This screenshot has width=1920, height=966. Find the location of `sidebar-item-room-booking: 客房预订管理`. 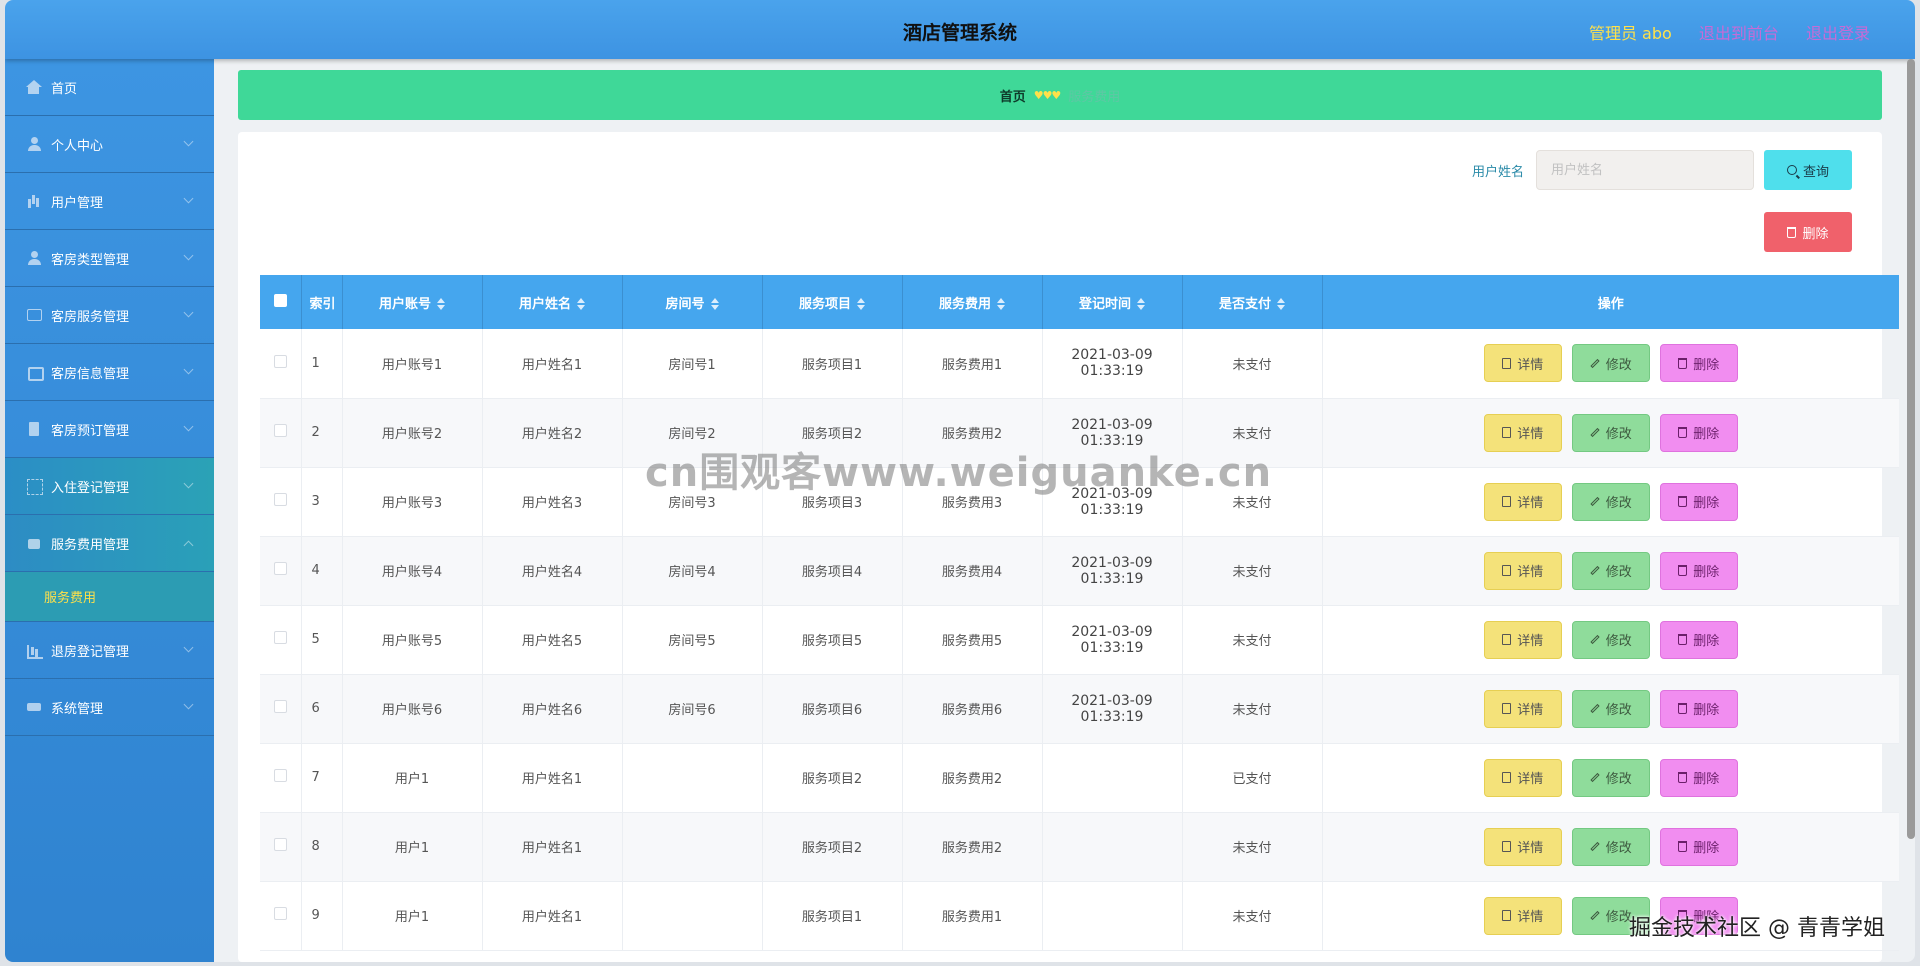

sidebar-item-room-booking: 客房预订管理 is located at coordinates (109, 429).